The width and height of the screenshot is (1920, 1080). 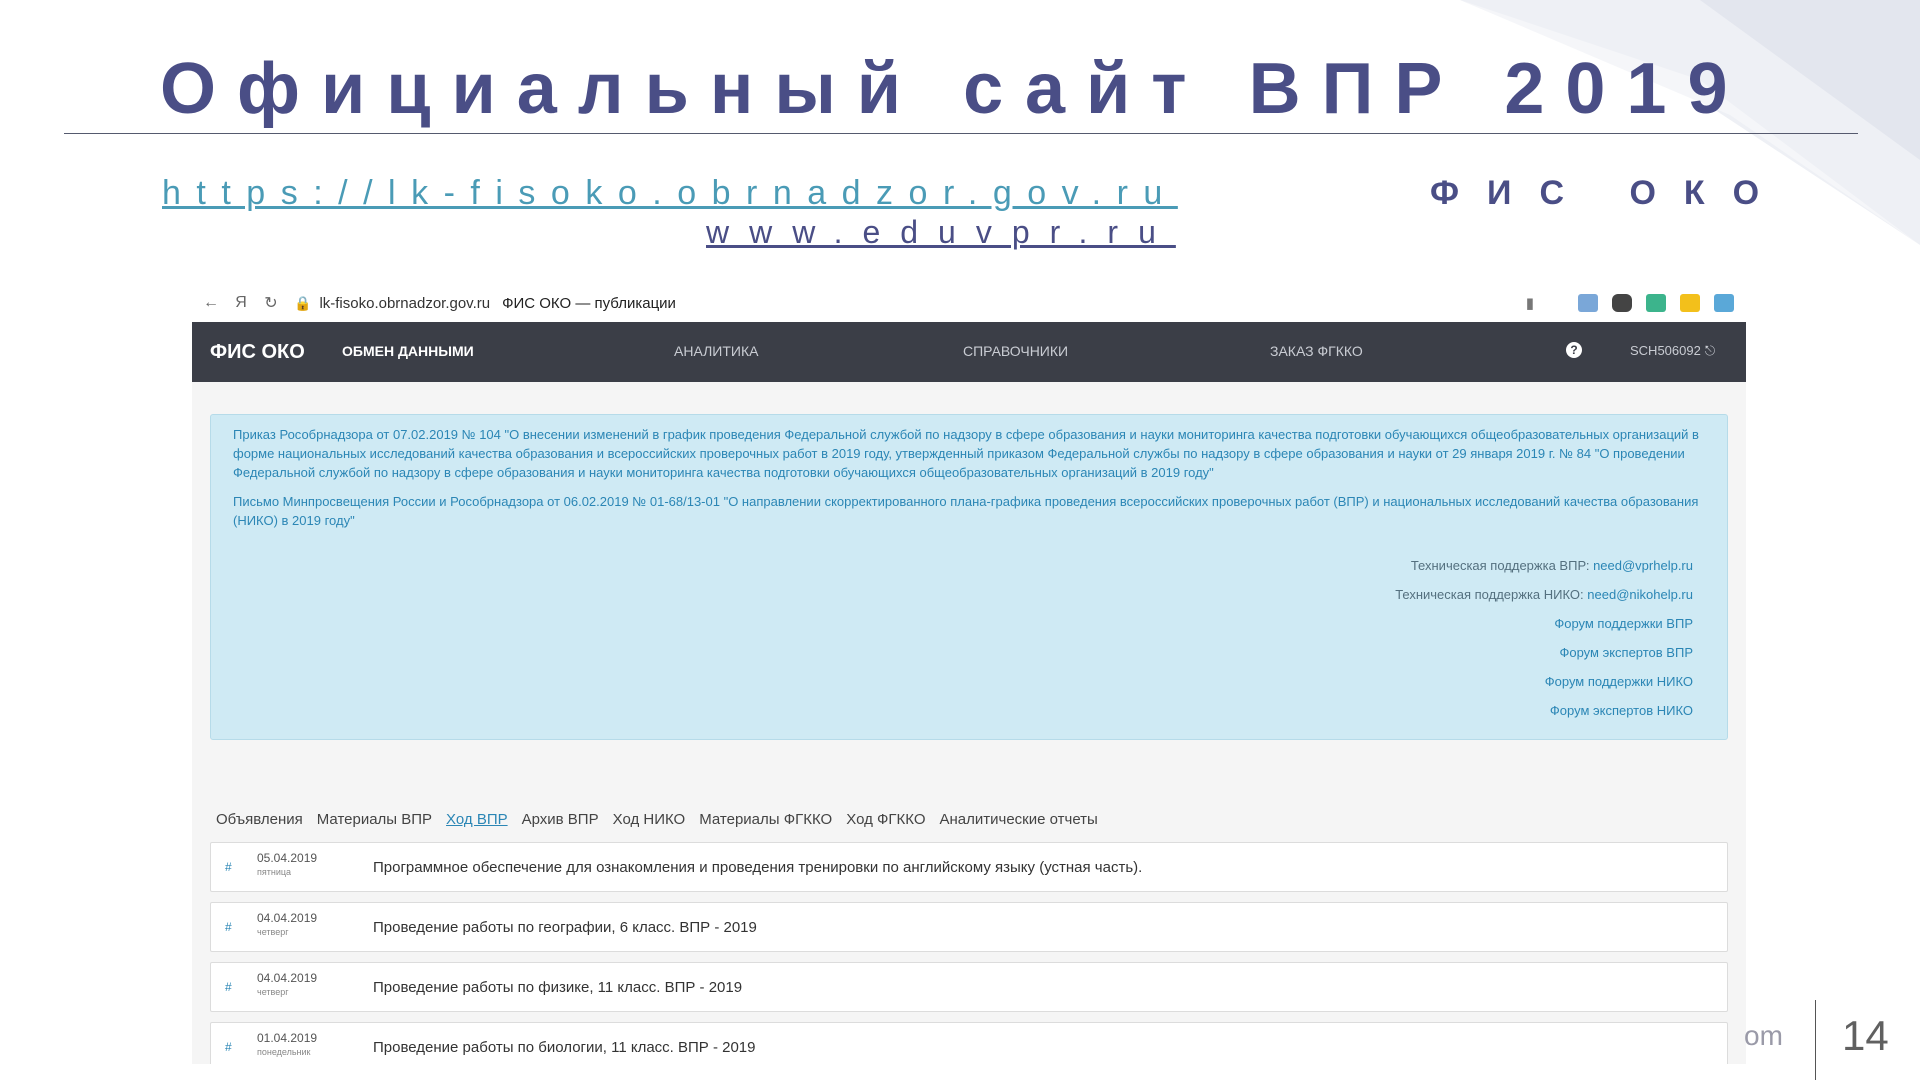 What do you see at coordinates (1690, 122) in the screenshot?
I see `corner-decoration` at bounding box center [1690, 122].